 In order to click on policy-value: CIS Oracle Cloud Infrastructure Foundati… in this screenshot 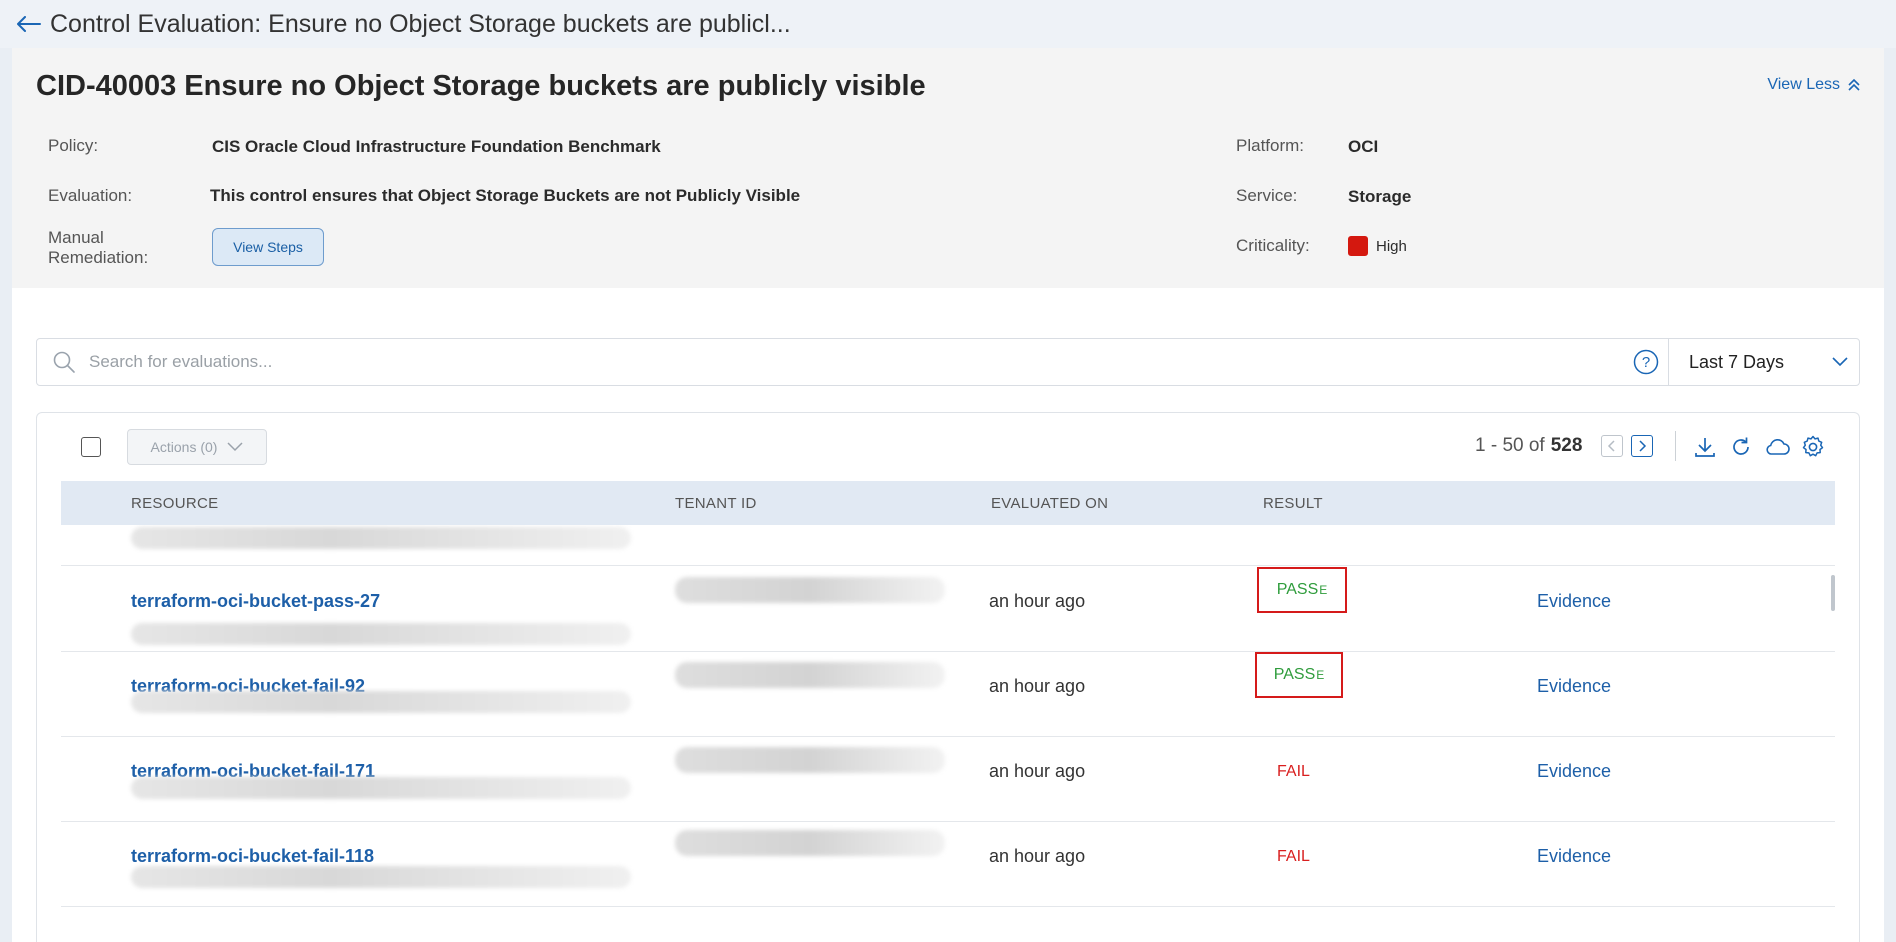, I will do `click(436, 146)`.